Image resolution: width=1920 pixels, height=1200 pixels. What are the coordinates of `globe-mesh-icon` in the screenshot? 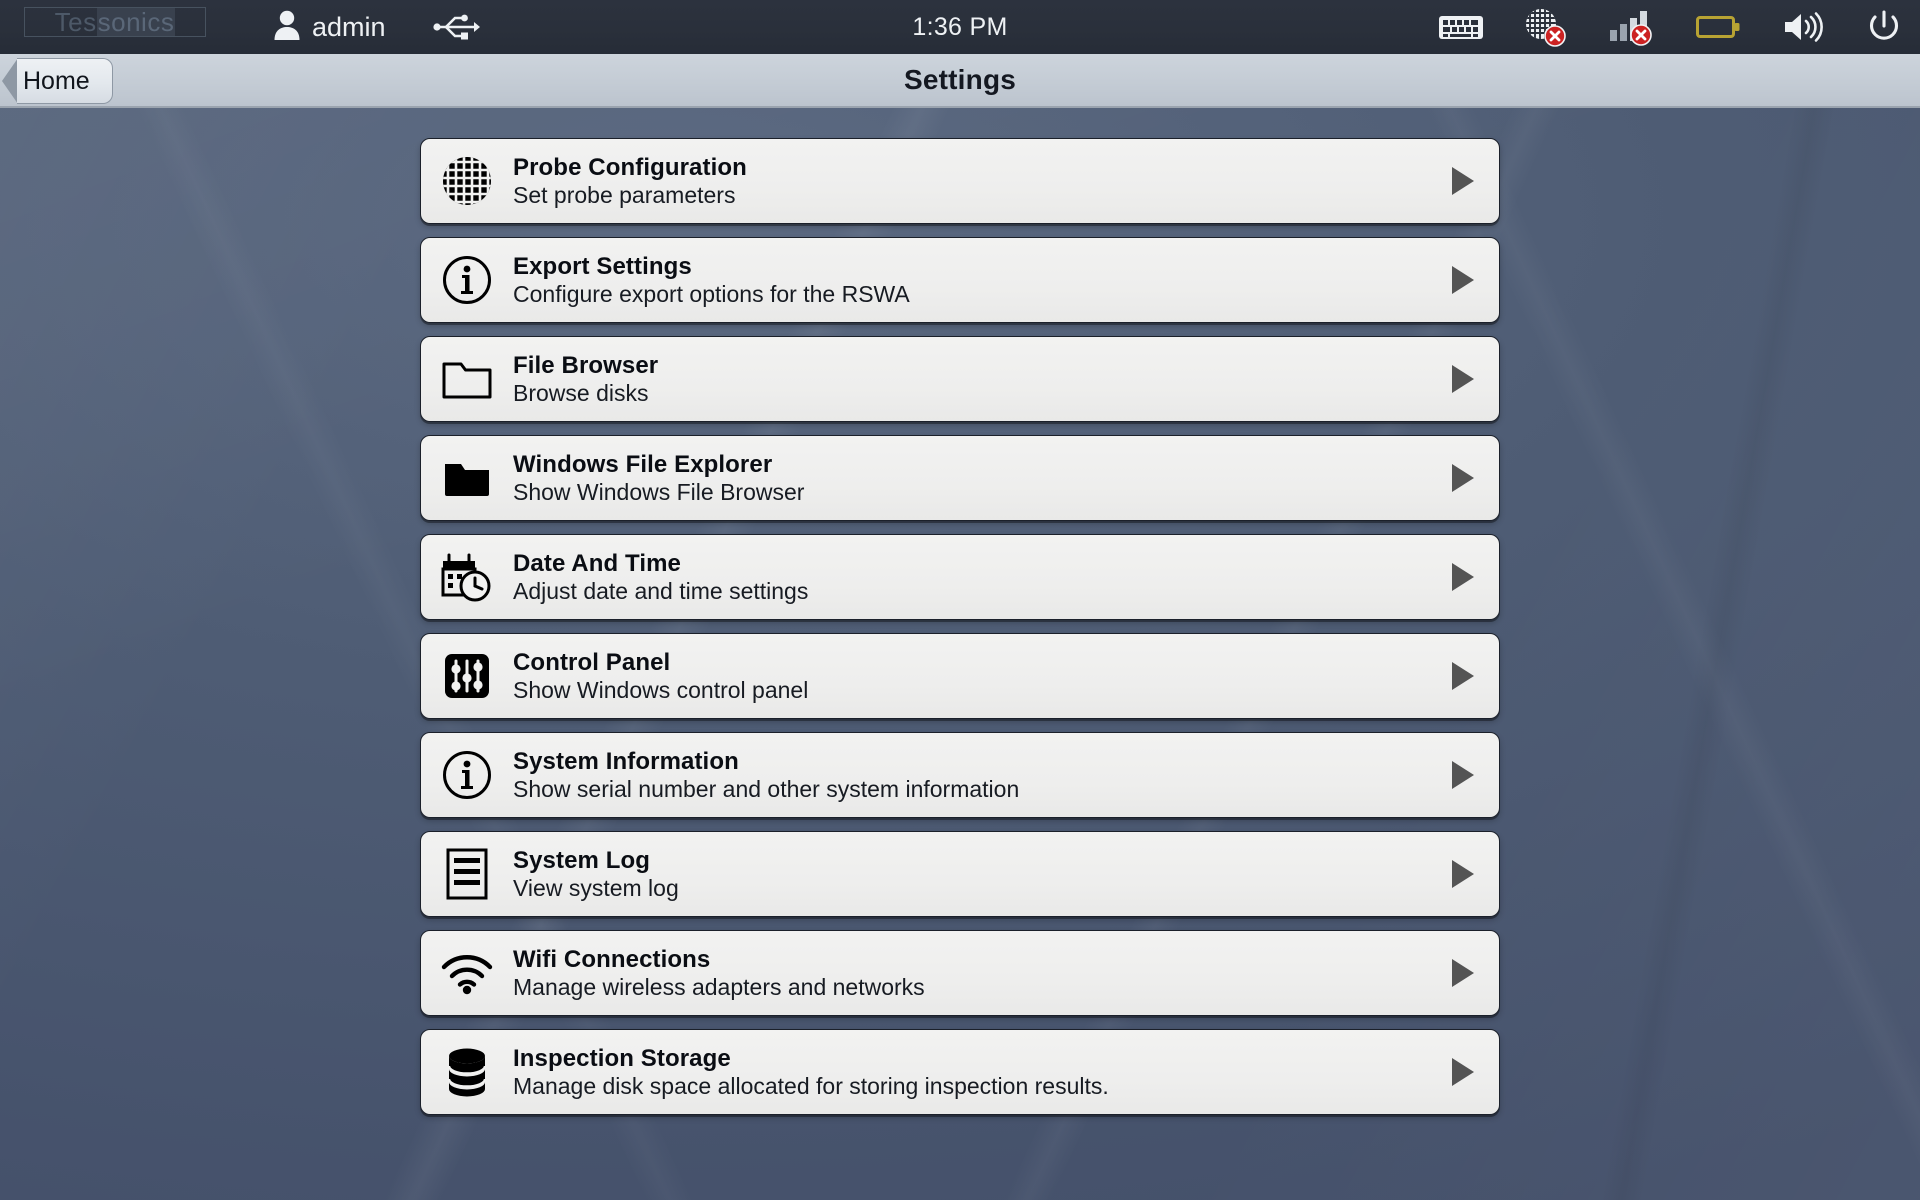 It's located at (467, 181).